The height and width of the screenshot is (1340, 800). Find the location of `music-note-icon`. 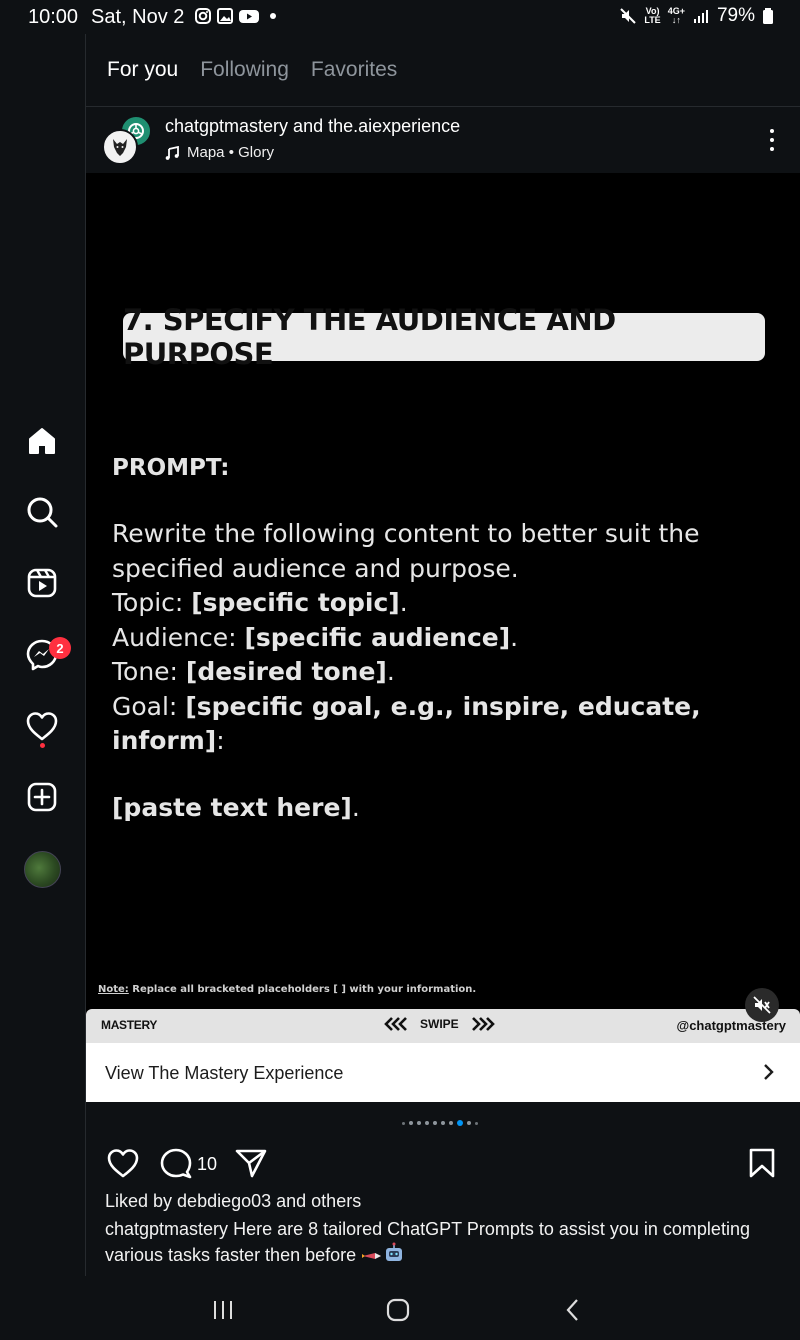

music-note-icon is located at coordinates (172, 152).